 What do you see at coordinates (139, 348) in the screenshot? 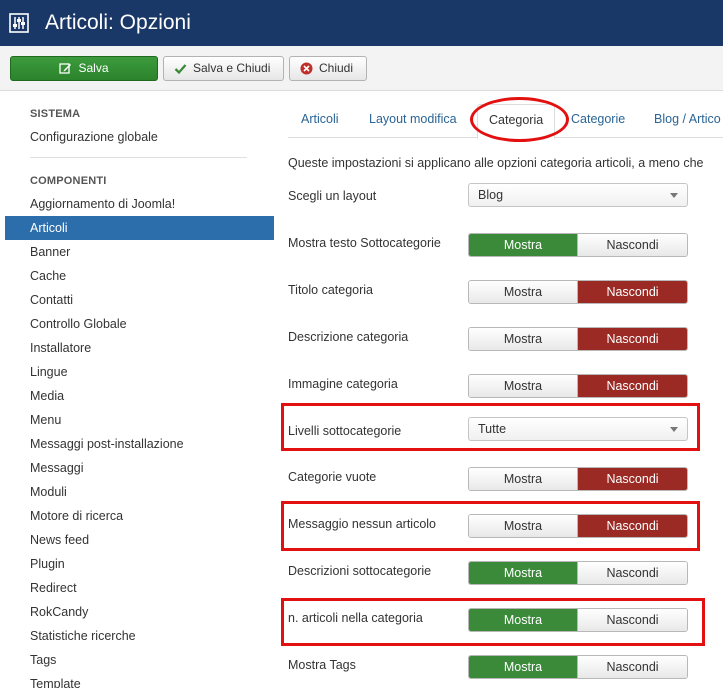
I see `sidebar-item-installatore: Installatore` at bounding box center [139, 348].